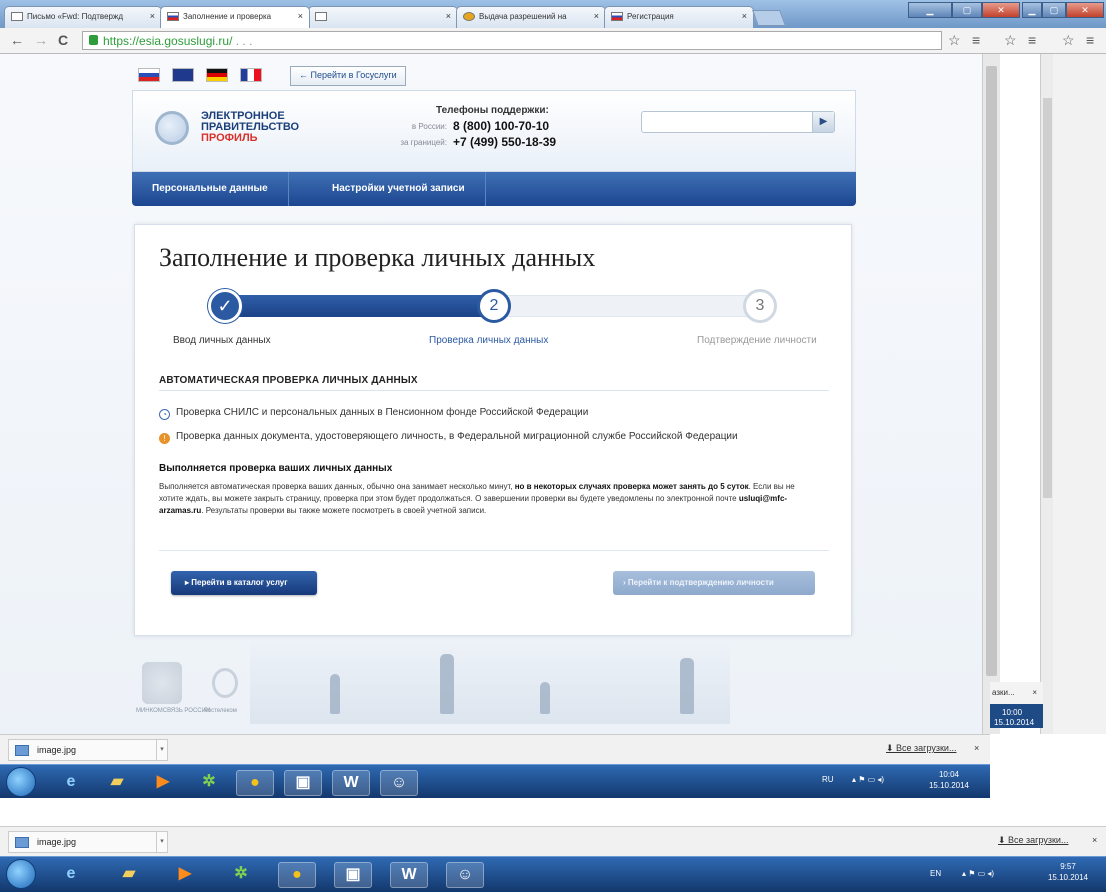 Image resolution: width=1106 pixels, height=892 pixels. Describe the element at coordinates (210, 189) in the screenshot. I see `nav-personal-data: Персональные данные` at that location.